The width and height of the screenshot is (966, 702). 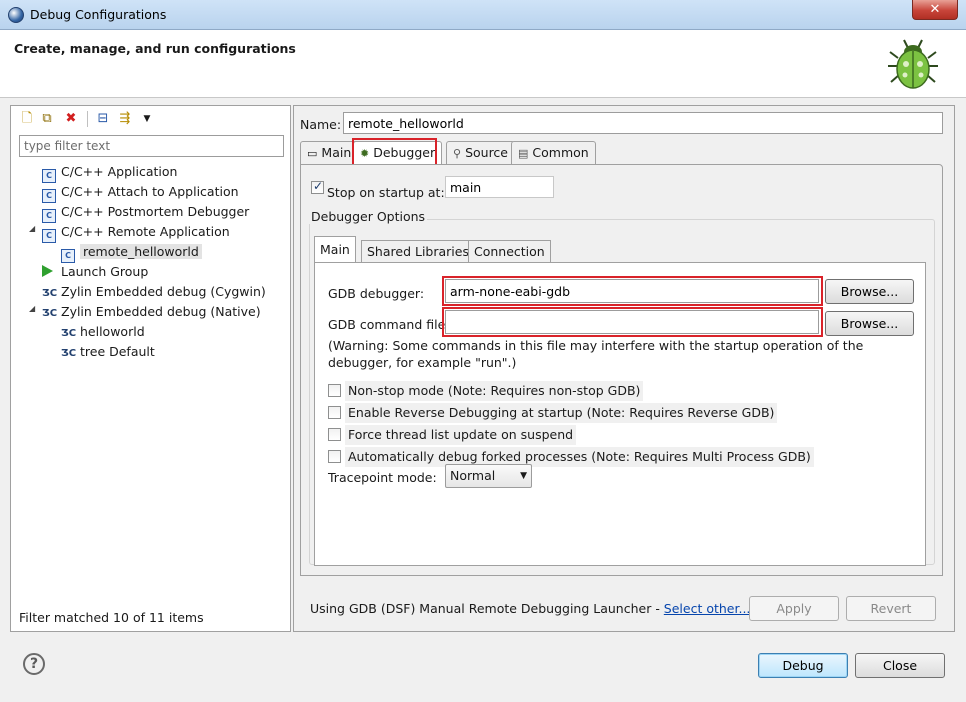 What do you see at coordinates (368, 216) in the screenshot?
I see `debugger-options-title: Debugger Options` at bounding box center [368, 216].